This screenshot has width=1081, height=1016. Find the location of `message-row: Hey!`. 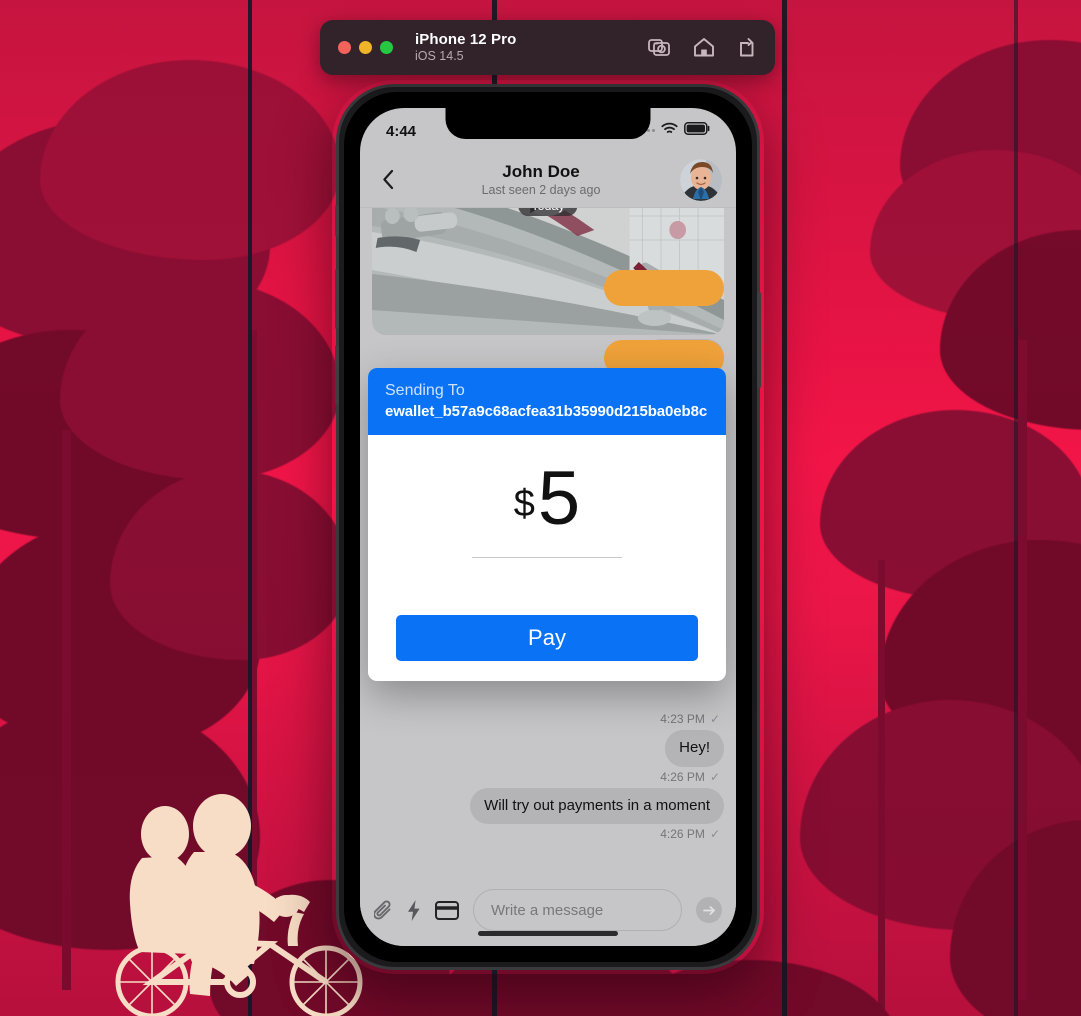

message-row: Hey! is located at coordinates (548, 748).